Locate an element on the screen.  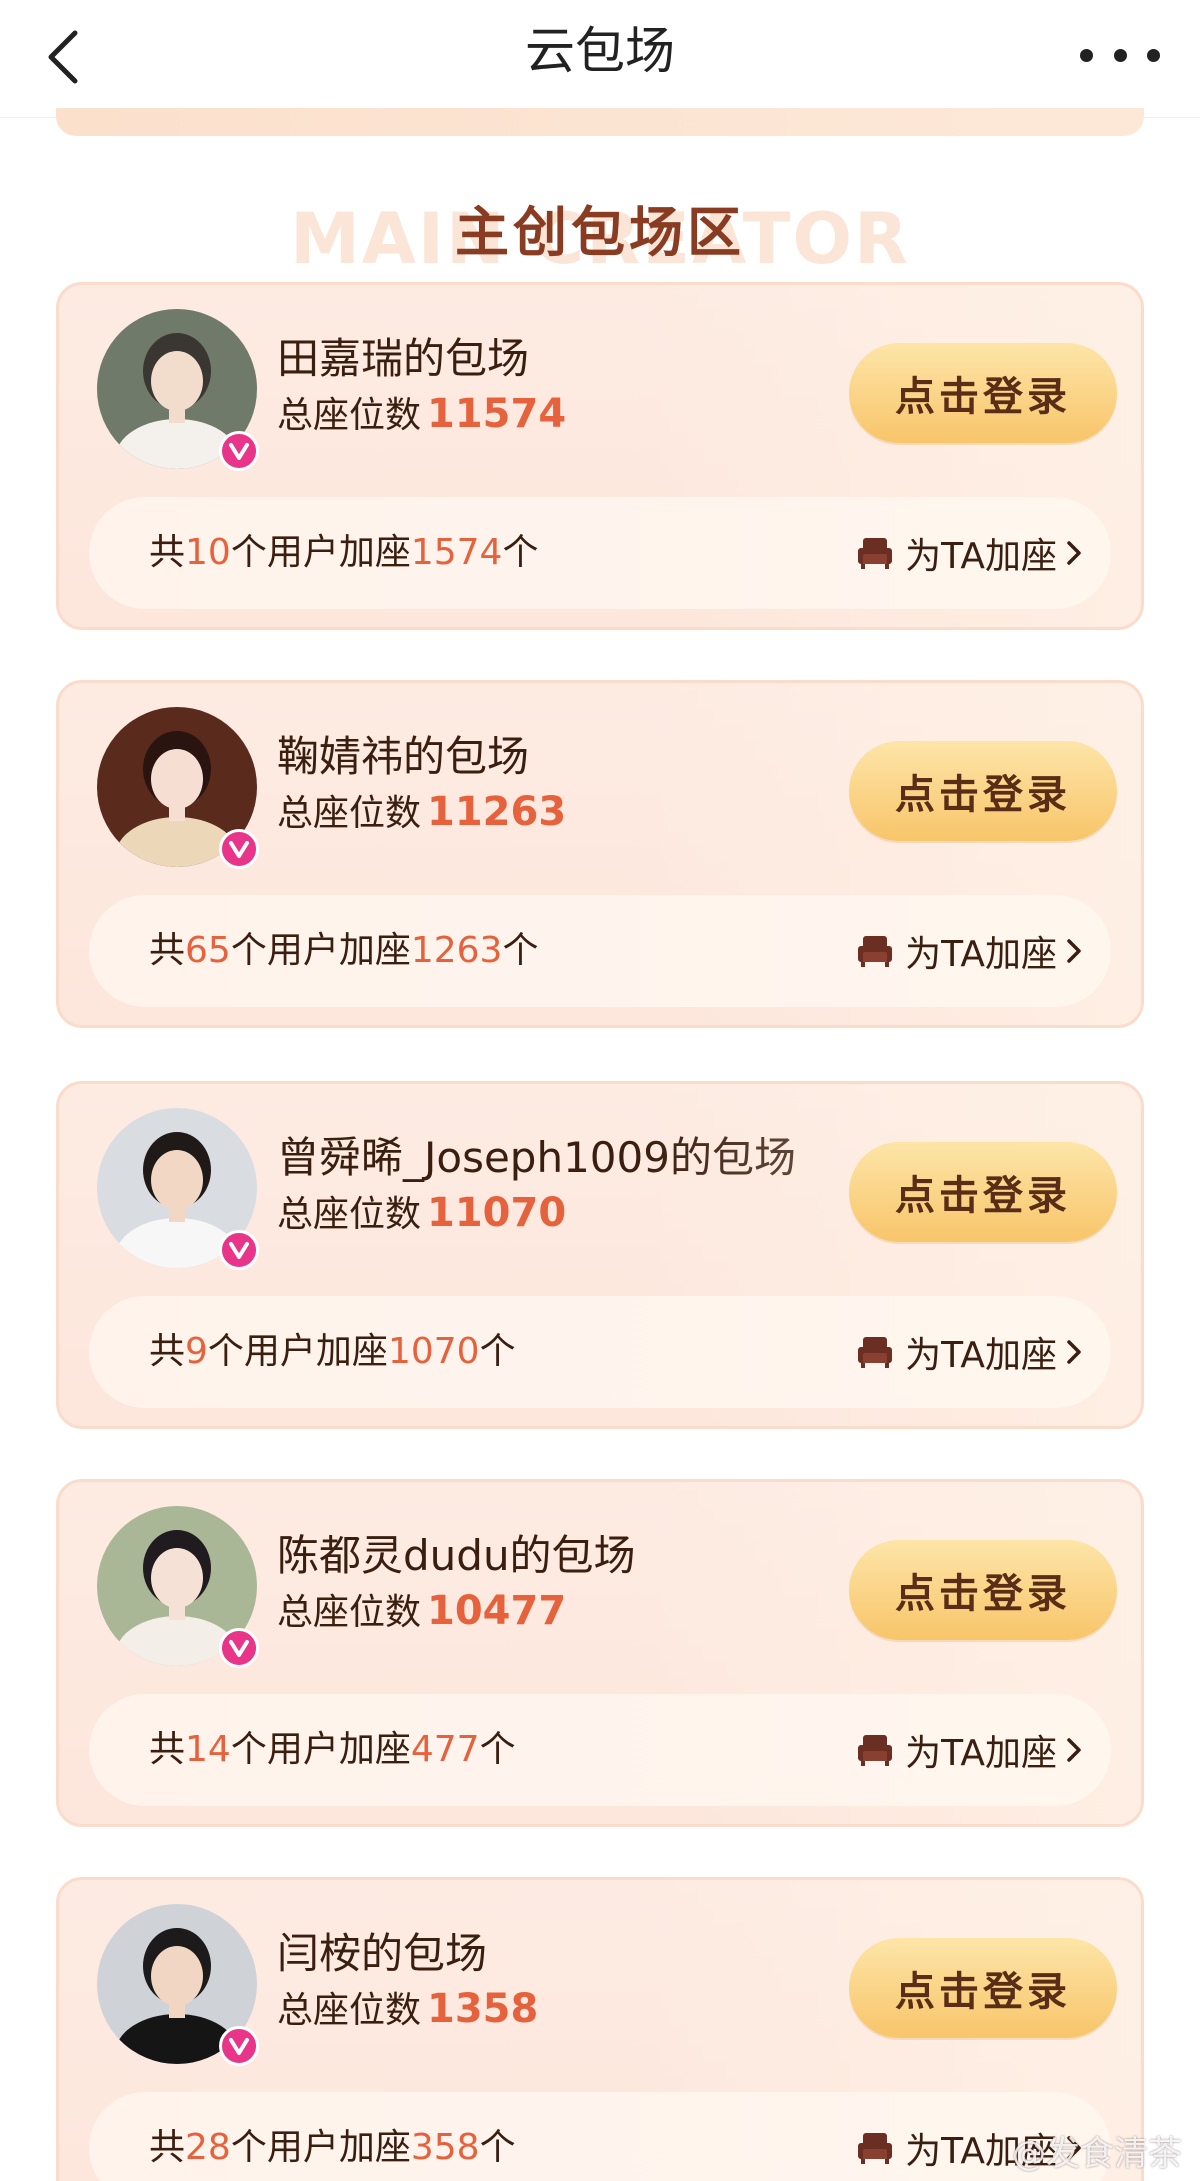
previous-card-edge is located at coordinates (600, 122).